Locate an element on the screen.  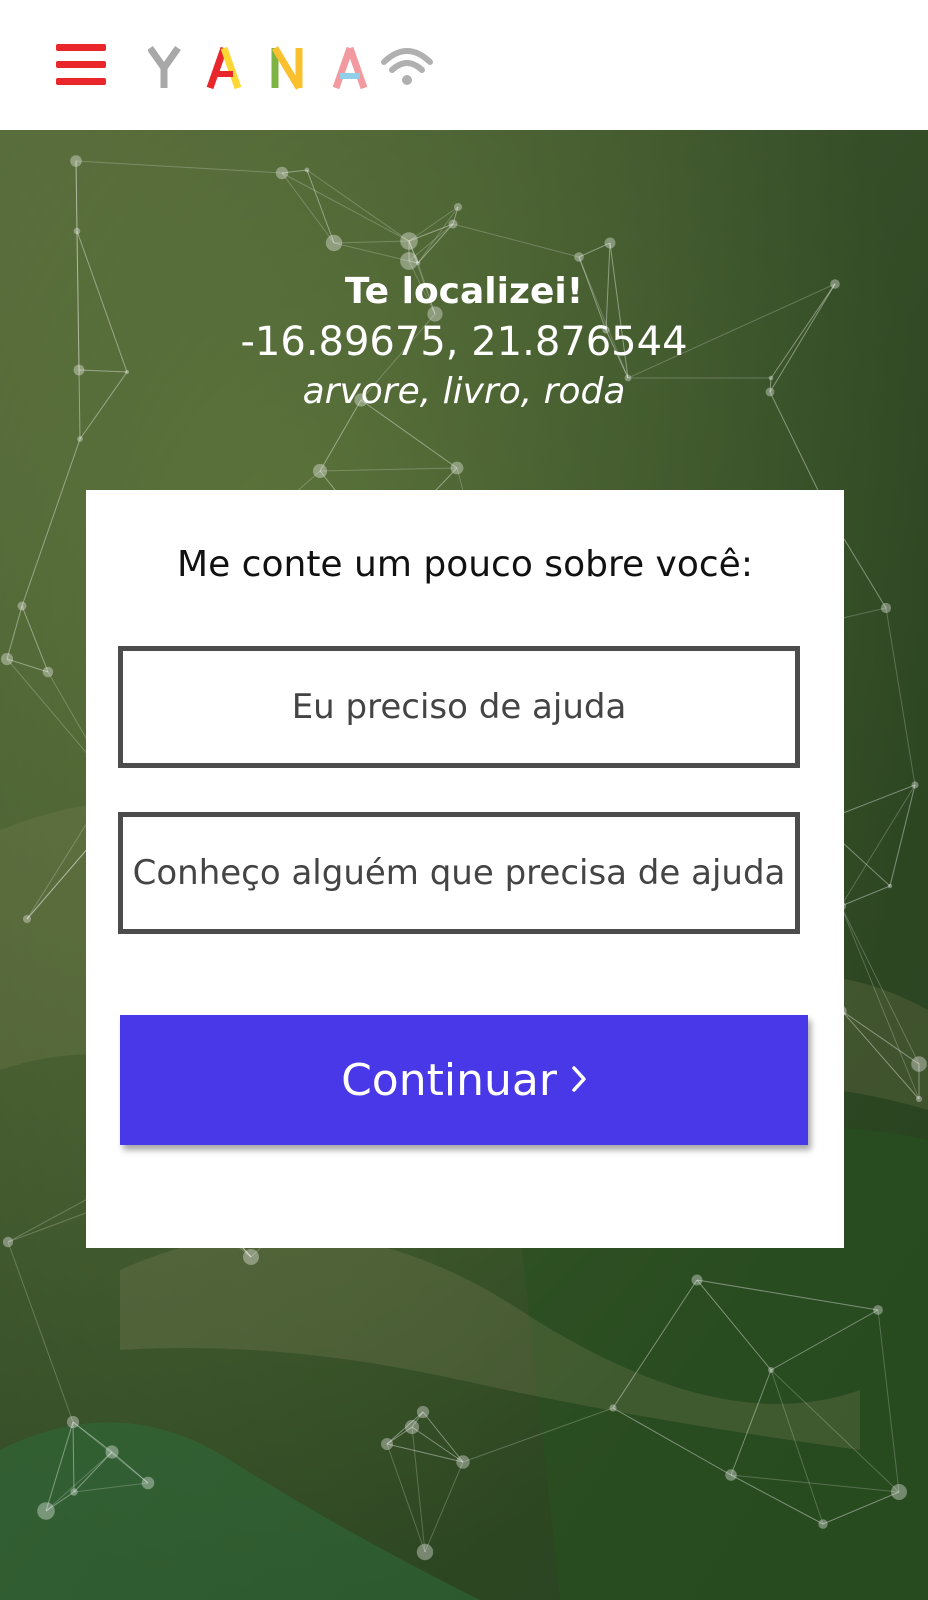
menu-bar-middle is located at coordinates (81, 64).